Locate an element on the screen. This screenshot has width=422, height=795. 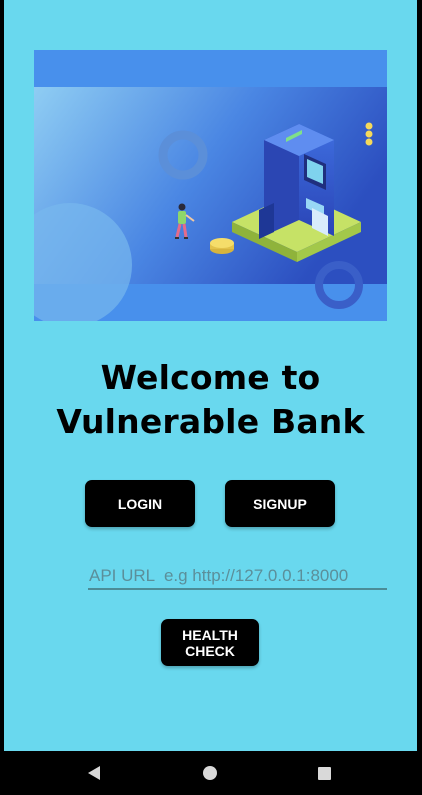
back-button is located at coordinates (94, 773).